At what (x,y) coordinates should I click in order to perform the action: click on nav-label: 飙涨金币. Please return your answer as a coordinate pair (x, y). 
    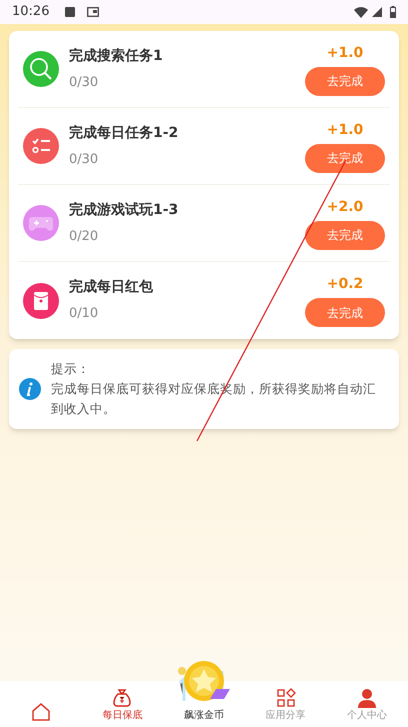
    Looking at the image, I should click on (204, 716).